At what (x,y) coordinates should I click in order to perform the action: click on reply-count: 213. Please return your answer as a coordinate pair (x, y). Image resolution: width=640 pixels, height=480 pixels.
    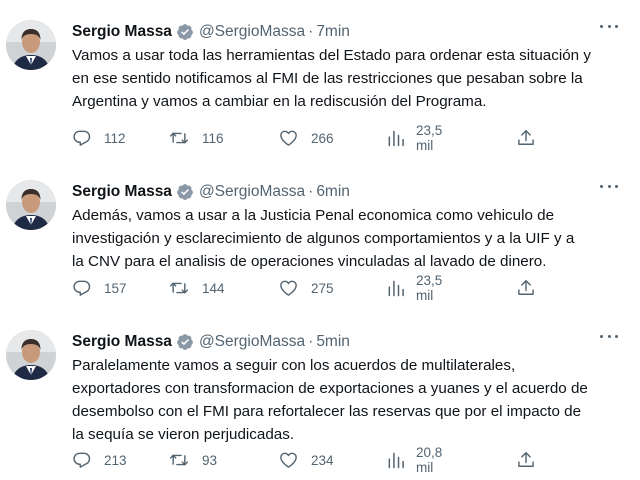
    Looking at the image, I should click on (115, 460).